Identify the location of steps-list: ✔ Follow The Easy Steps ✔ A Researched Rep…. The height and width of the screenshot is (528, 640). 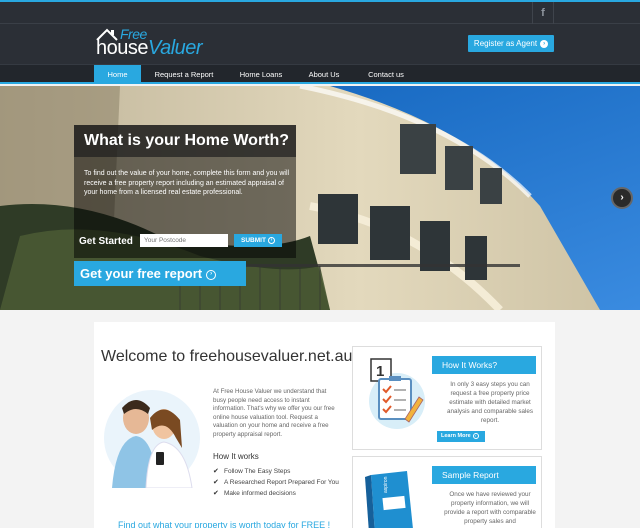
(278, 484).